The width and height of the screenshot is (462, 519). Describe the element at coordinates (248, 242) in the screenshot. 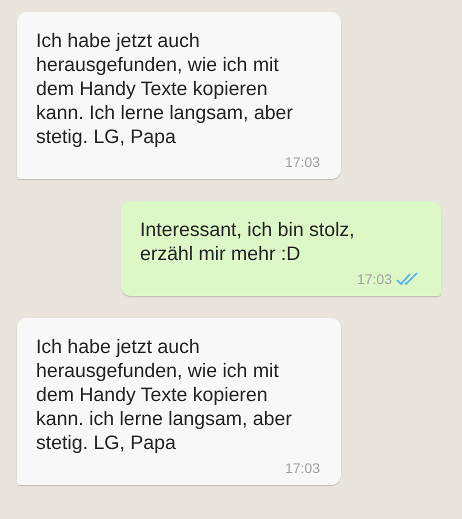

I see `message-text: Interessant, ich bin stolz, erzähl mir mehr :D` at that location.